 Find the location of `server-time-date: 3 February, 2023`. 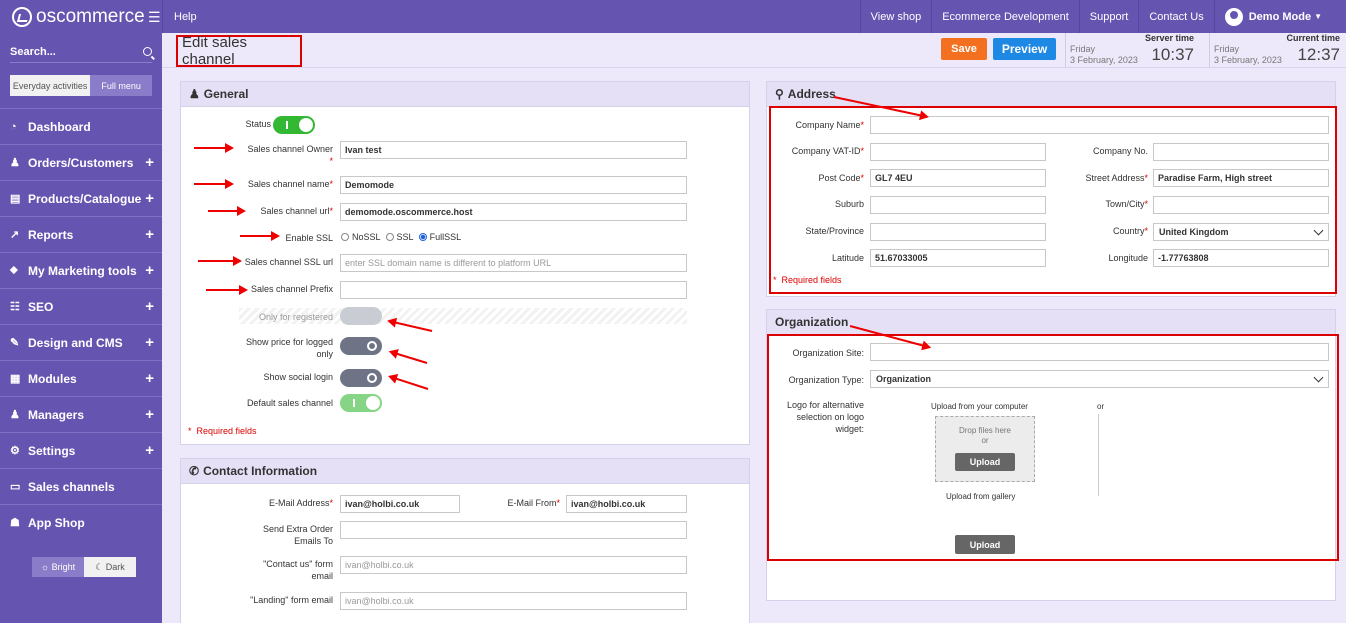

server-time-date: 3 February, 2023 is located at coordinates (1104, 60).